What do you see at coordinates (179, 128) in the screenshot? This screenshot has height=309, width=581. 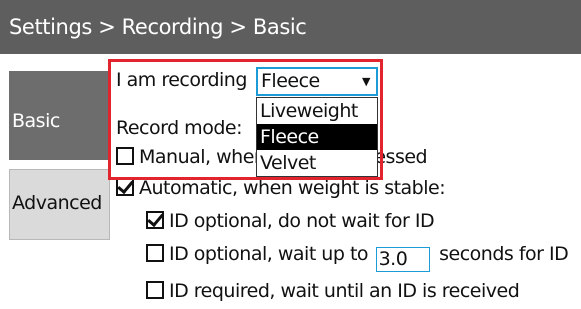 I see `record-mode-label: Record mode:` at bounding box center [179, 128].